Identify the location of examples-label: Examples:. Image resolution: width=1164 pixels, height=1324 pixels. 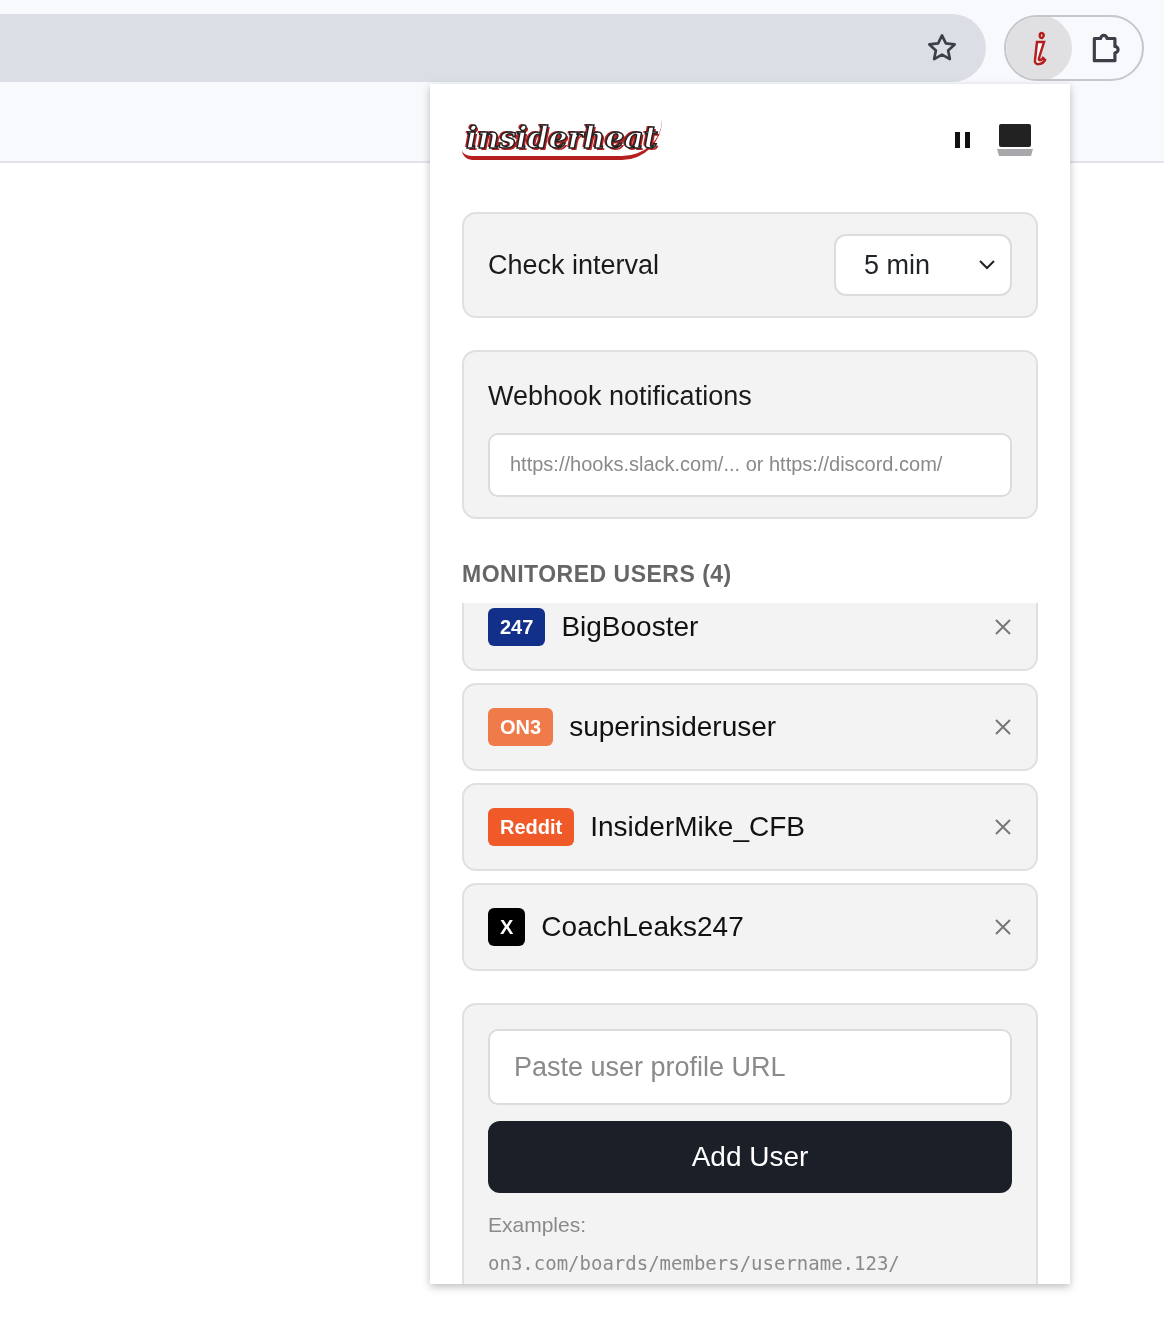
(538, 1225).